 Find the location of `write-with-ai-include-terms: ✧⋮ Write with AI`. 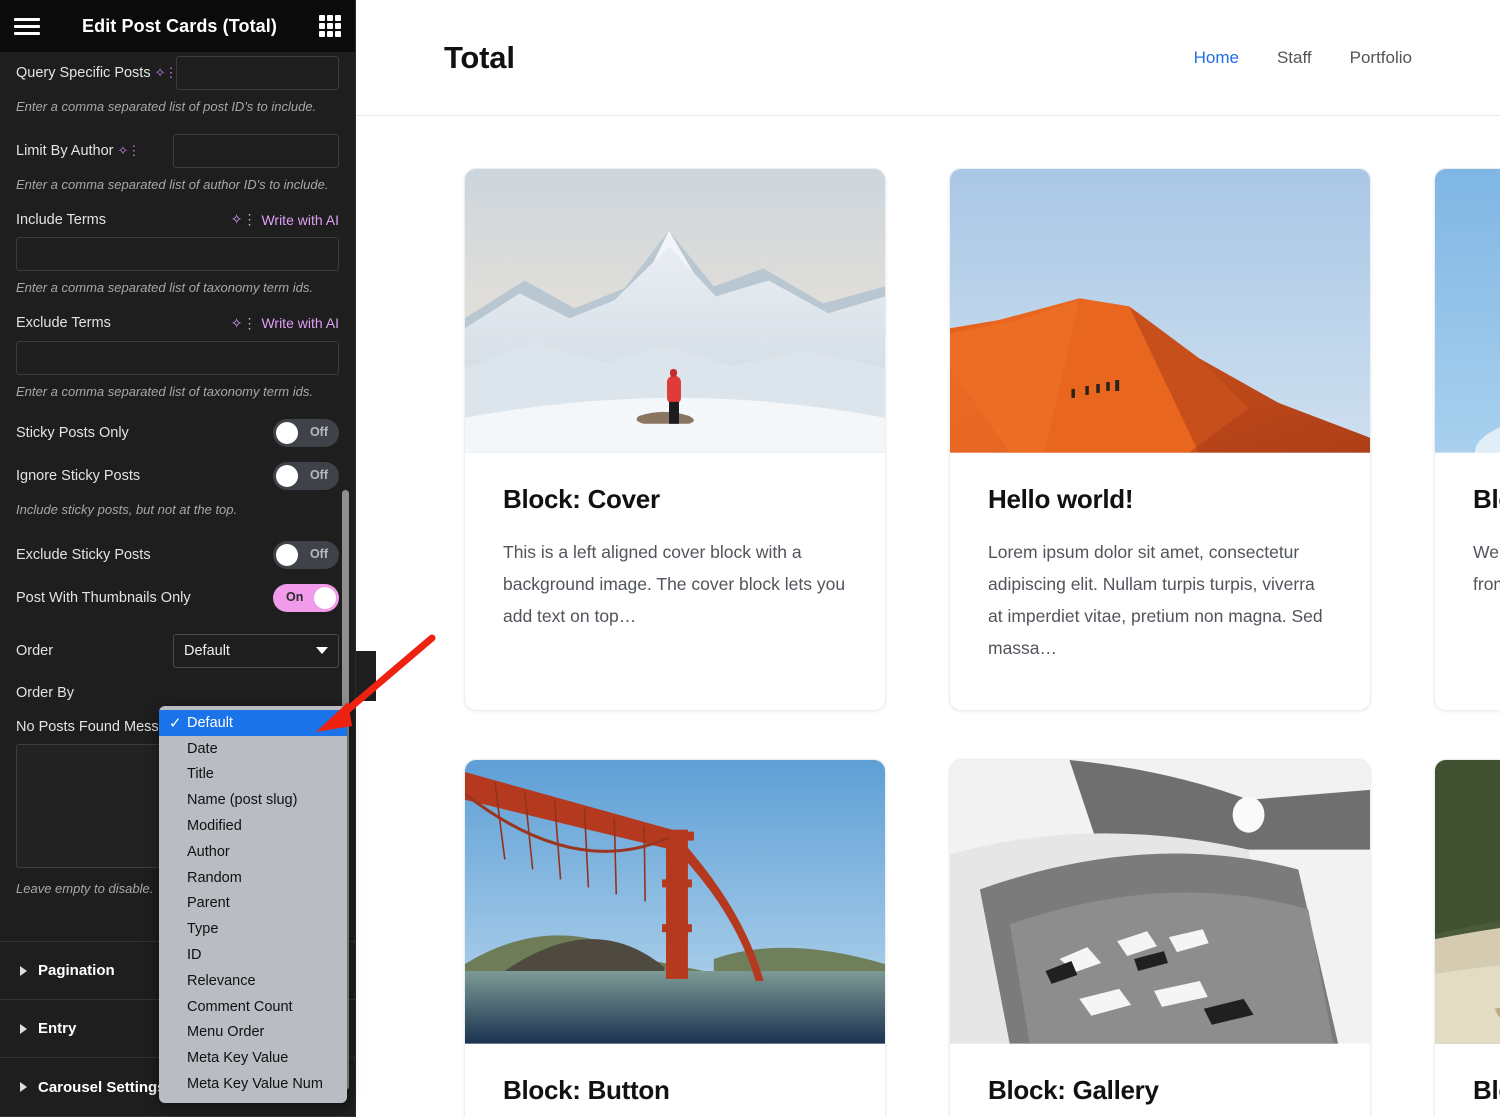

write-with-ai-include-terms: ✧⋮ Write with AI is located at coordinates (285, 219).